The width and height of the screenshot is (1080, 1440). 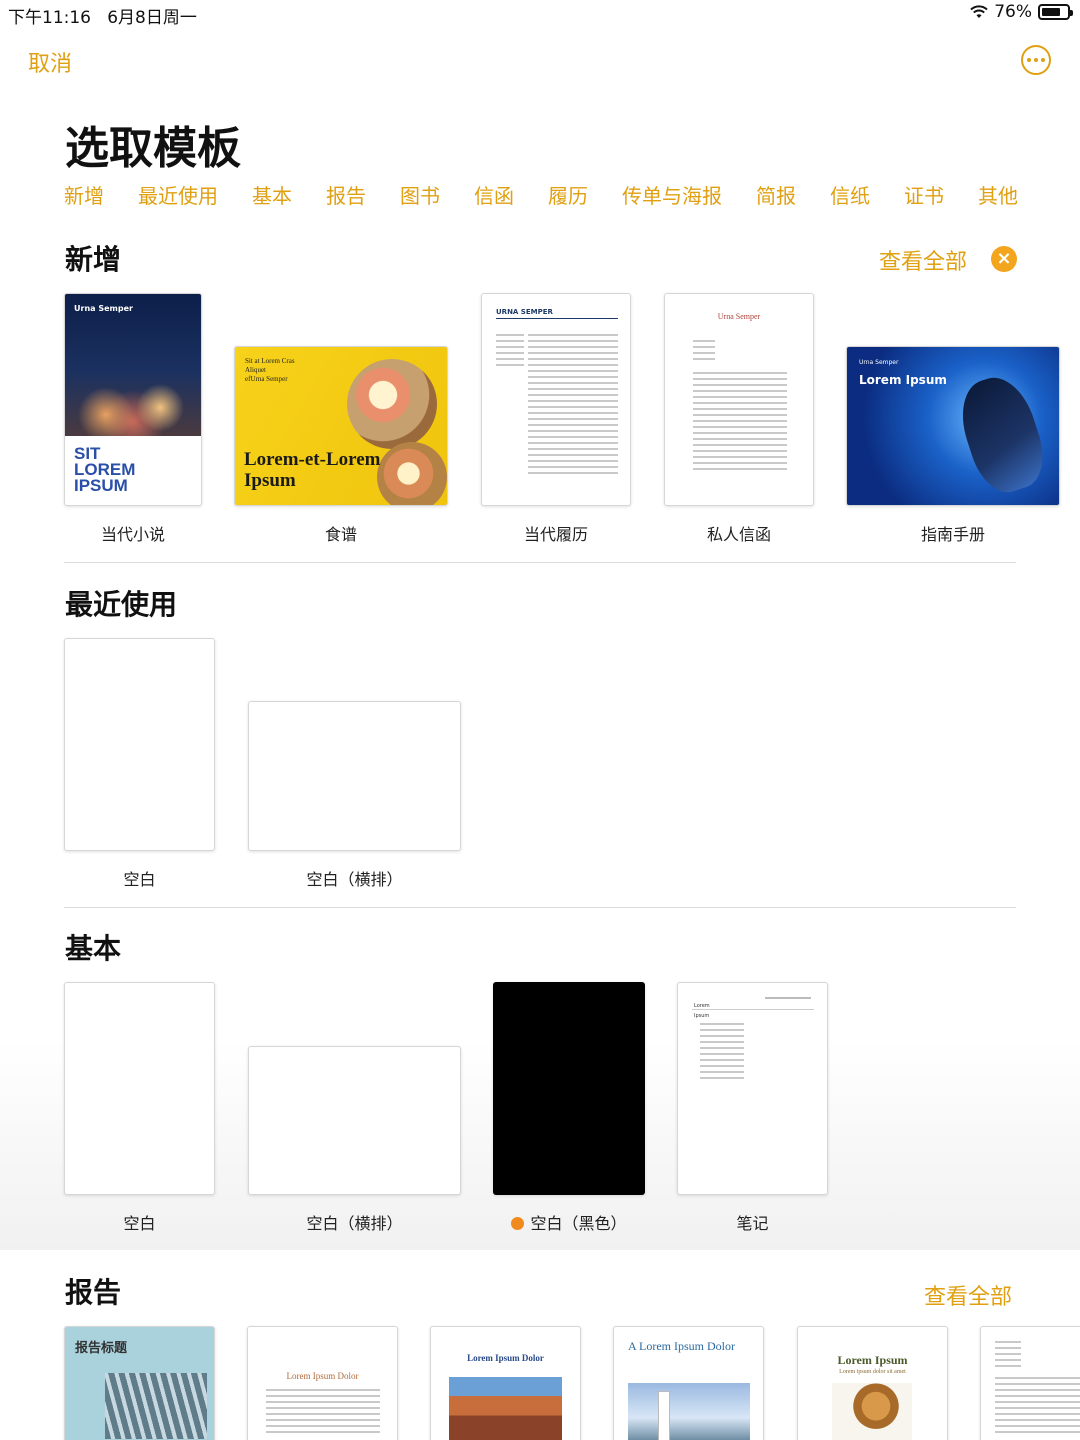 What do you see at coordinates (50, 62) in the screenshot?
I see `cancel-button: 取消` at bounding box center [50, 62].